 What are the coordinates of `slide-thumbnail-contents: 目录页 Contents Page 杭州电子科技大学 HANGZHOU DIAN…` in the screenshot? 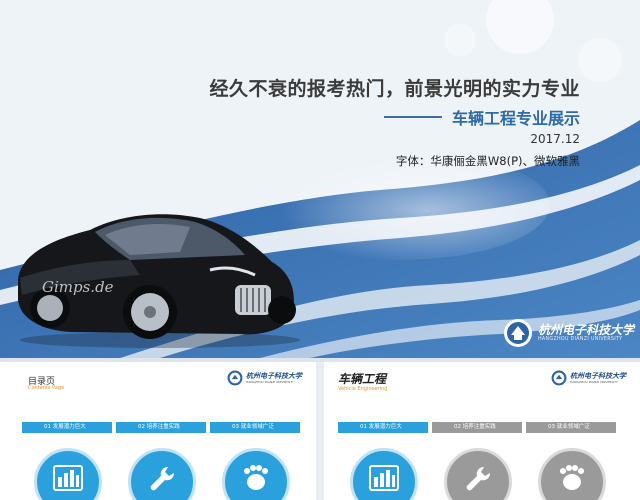 It's located at (158, 431).